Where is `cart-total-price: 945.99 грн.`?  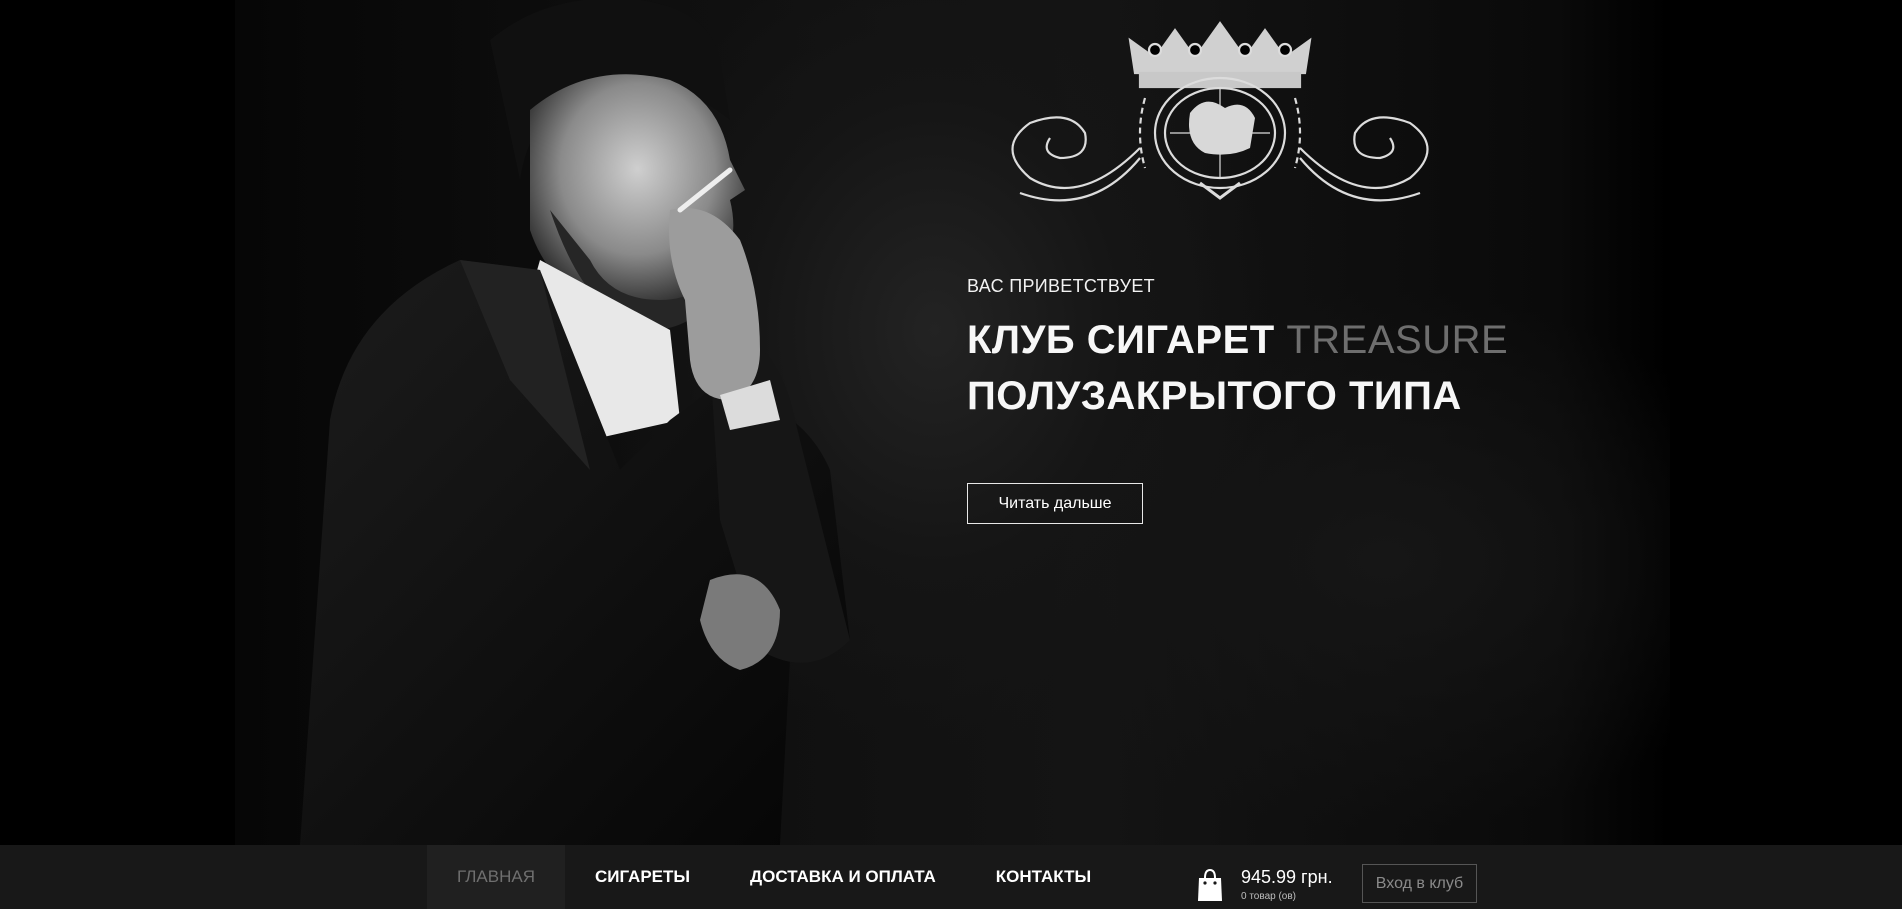 cart-total-price: 945.99 грн. is located at coordinates (1287, 877).